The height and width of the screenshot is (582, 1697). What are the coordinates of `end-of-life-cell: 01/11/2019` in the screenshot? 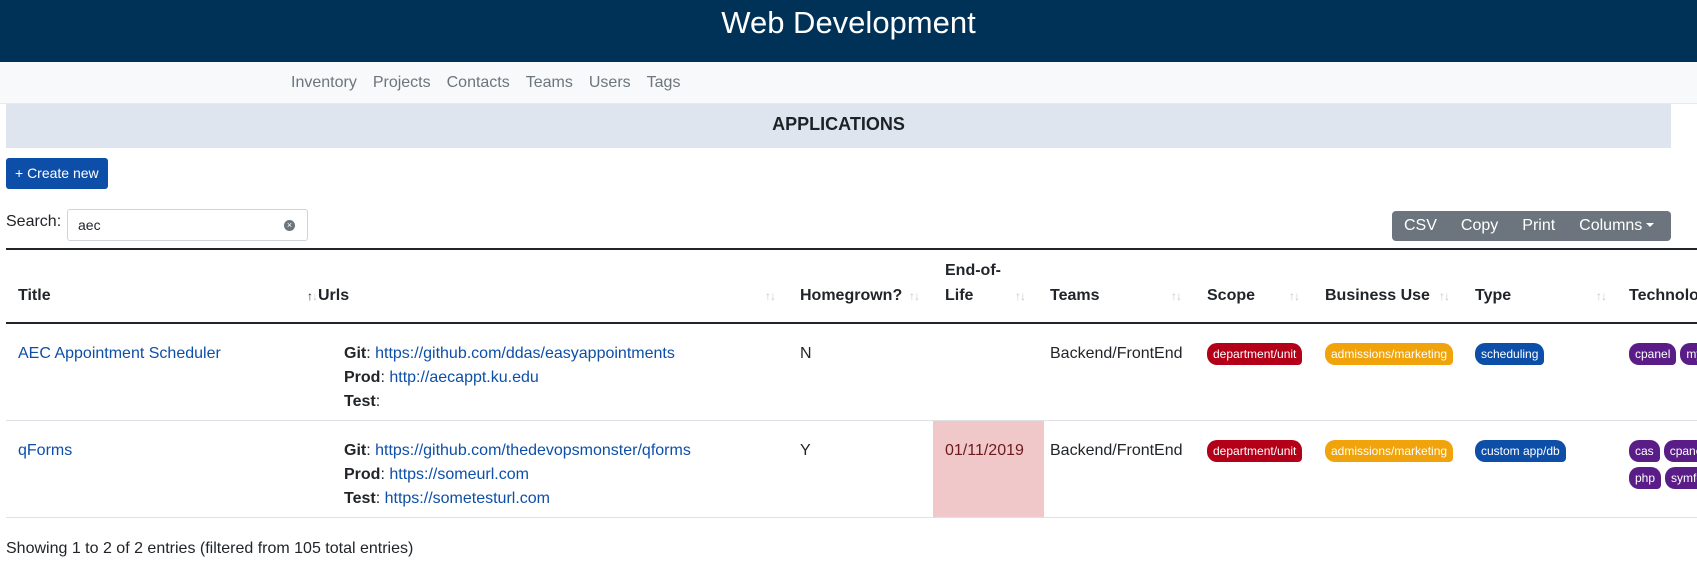 It's located at (988, 469).